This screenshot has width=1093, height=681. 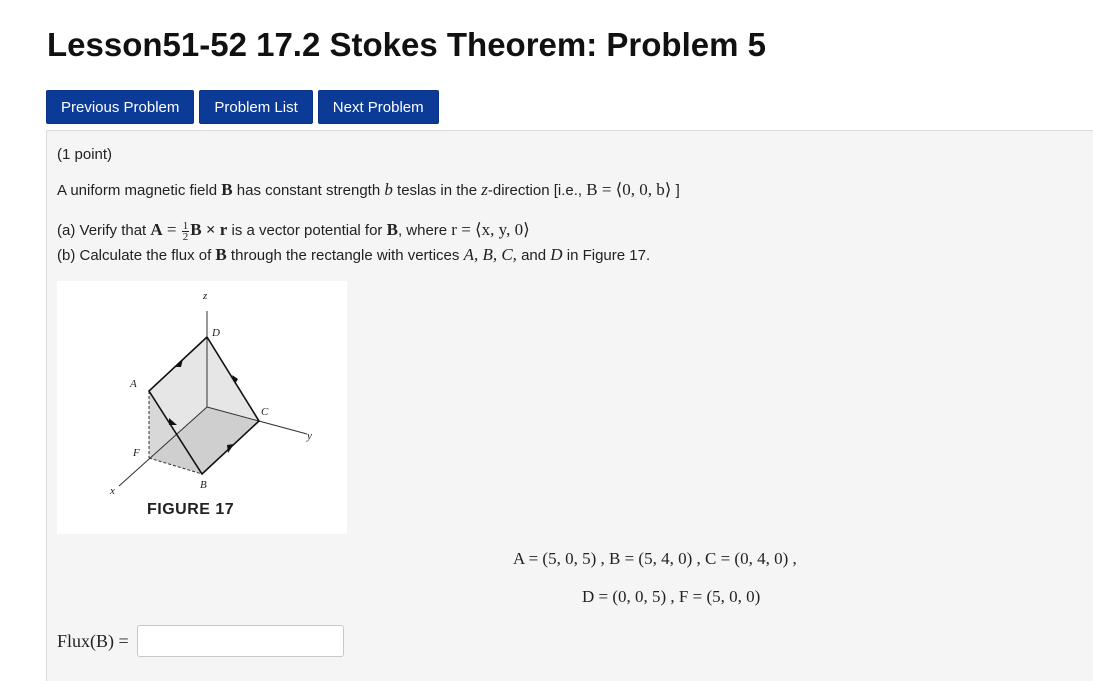 I want to click on problem-list-button: Problem List, so click(x=256, y=107).